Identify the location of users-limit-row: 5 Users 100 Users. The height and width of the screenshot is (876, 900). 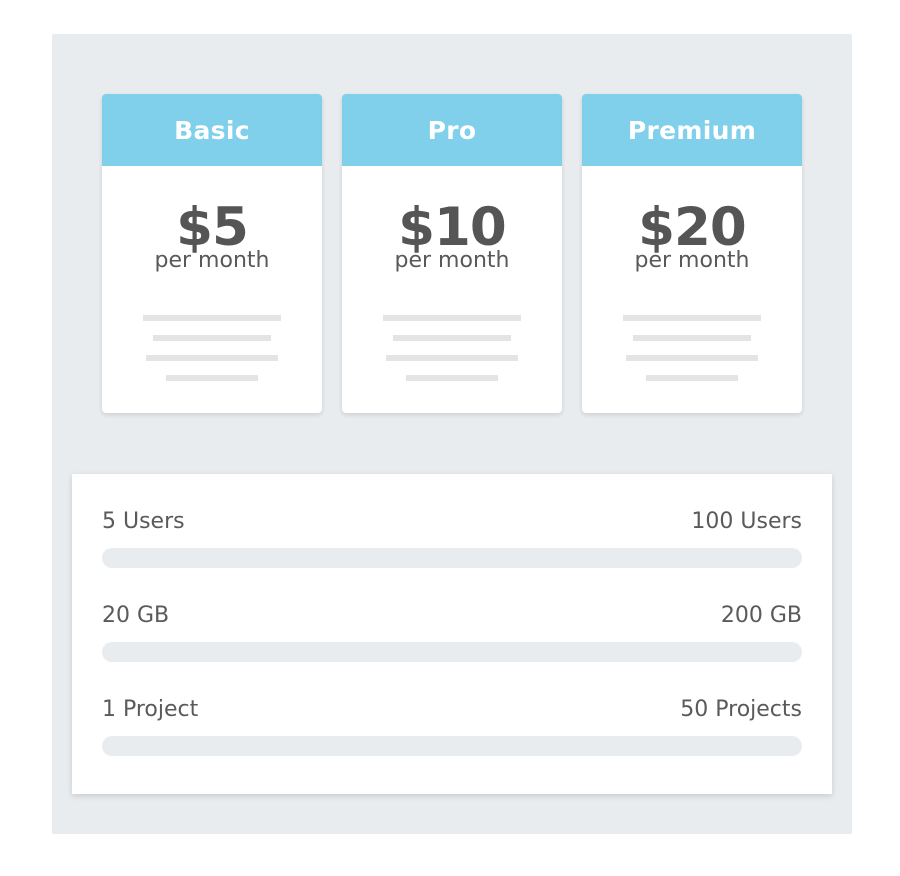
(452, 538).